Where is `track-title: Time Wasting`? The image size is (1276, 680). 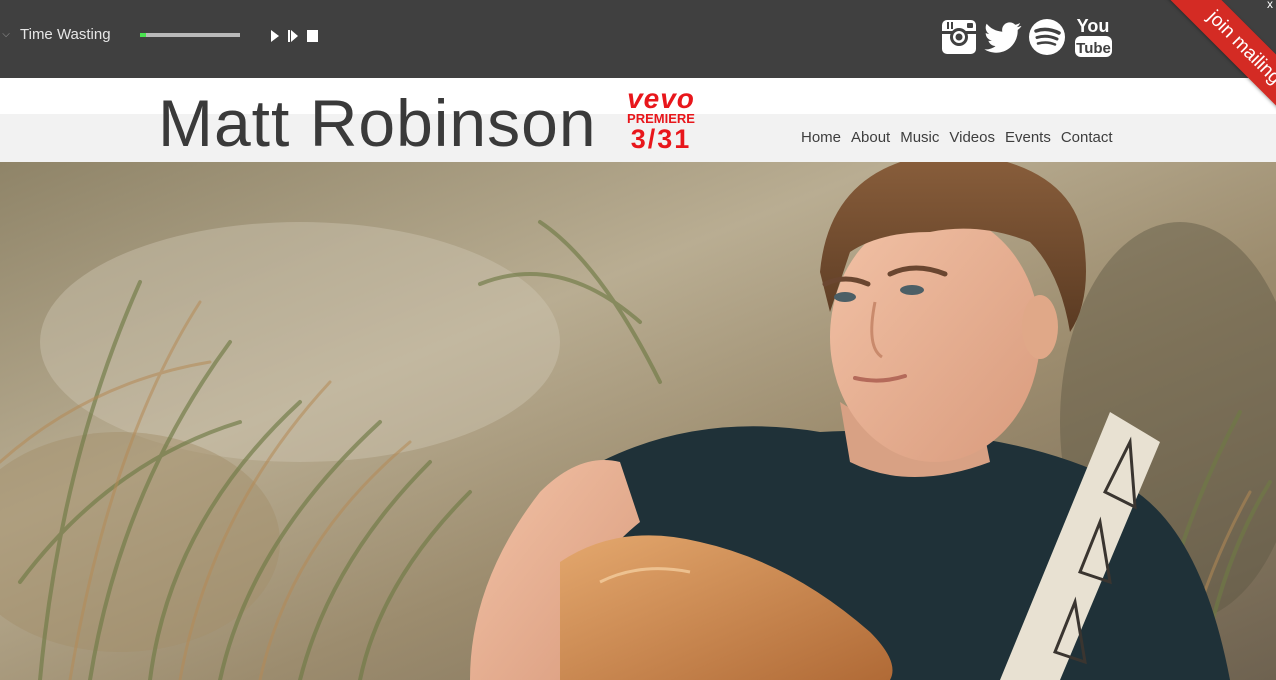 track-title: Time Wasting is located at coordinates (65, 34).